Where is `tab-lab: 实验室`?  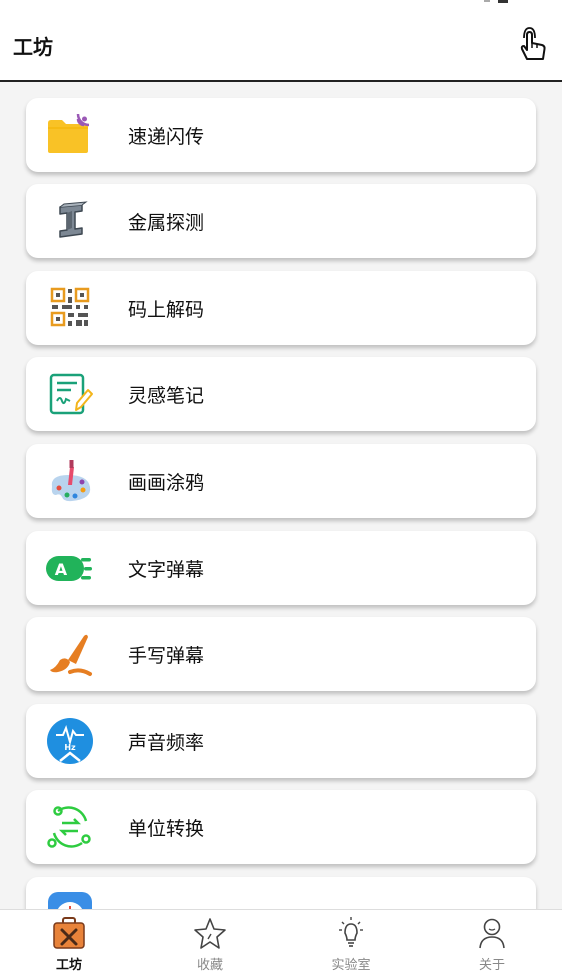 tab-lab: 实验室 is located at coordinates (351, 945).